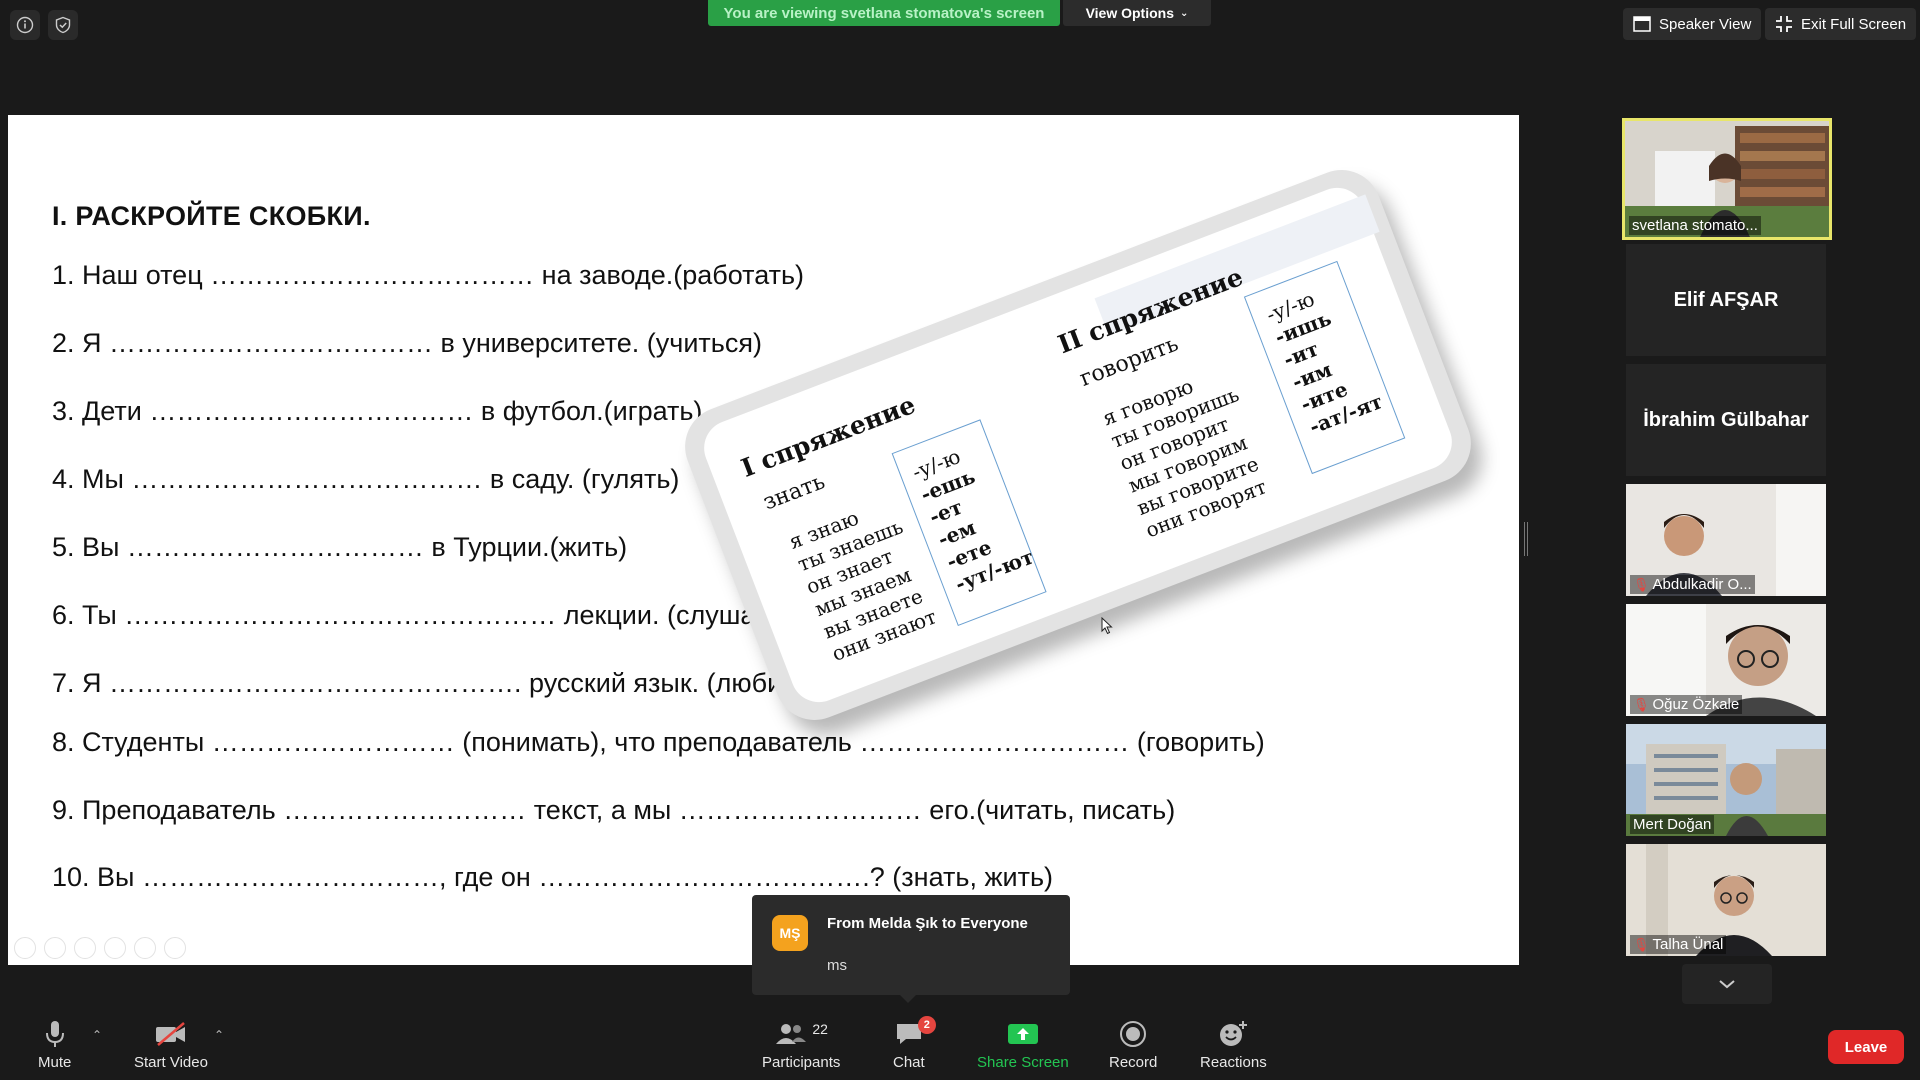 This screenshot has width=1920, height=1080. What do you see at coordinates (1184, 13) in the screenshot?
I see `chevron-down-icon: ⌄` at bounding box center [1184, 13].